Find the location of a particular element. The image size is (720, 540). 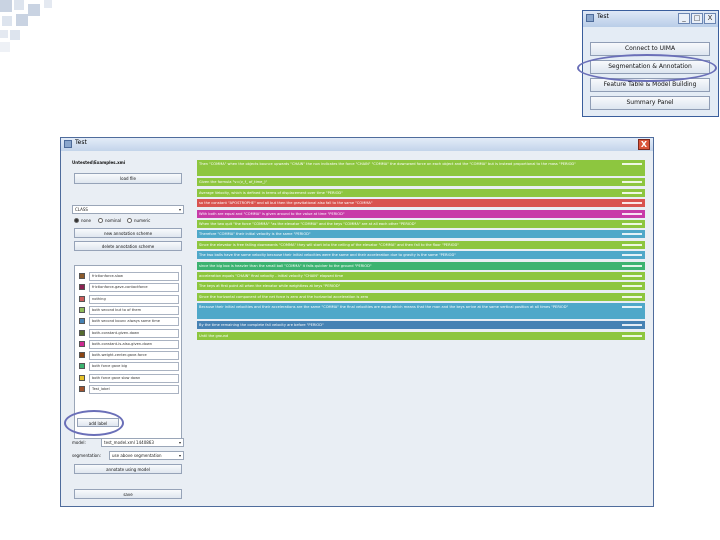

annotation-window-title: Test is located at coordinates (81, 142).